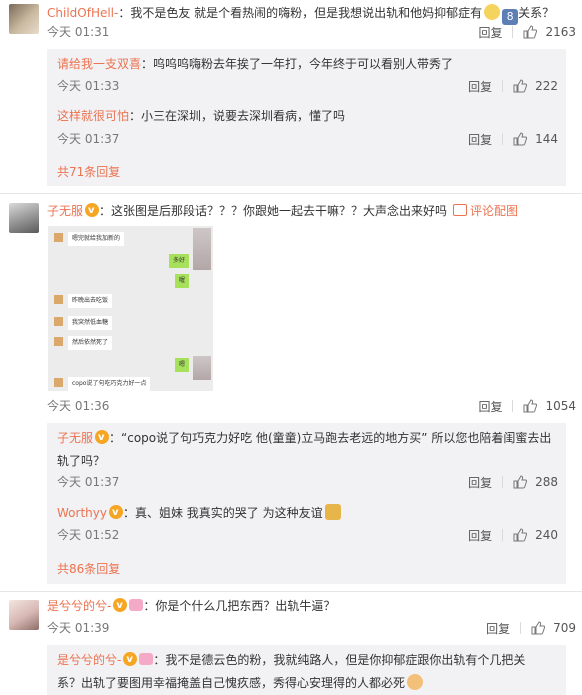 This screenshot has width=582, height=695. What do you see at coordinates (237, 116) in the screenshot?
I see `reply-text: ：小三在深圳，说要去深圳看病，懂了吗` at bounding box center [237, 116].